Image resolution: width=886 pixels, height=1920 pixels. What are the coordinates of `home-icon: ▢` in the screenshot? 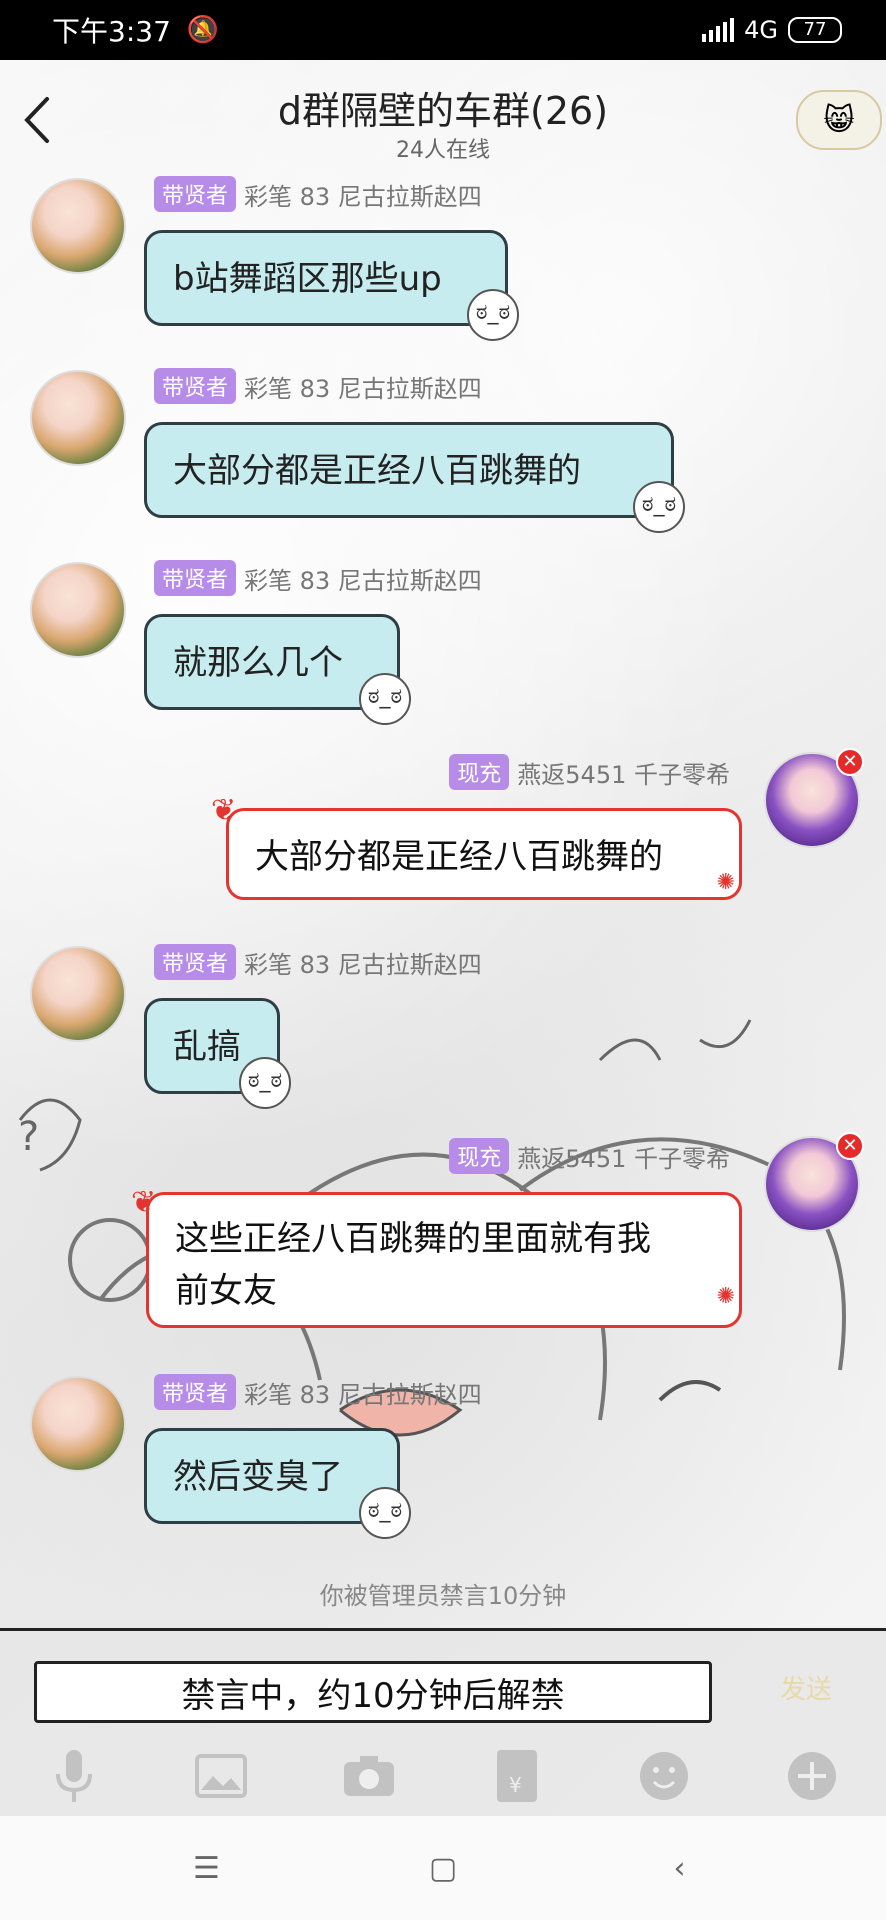 It's located at (443, 1868).